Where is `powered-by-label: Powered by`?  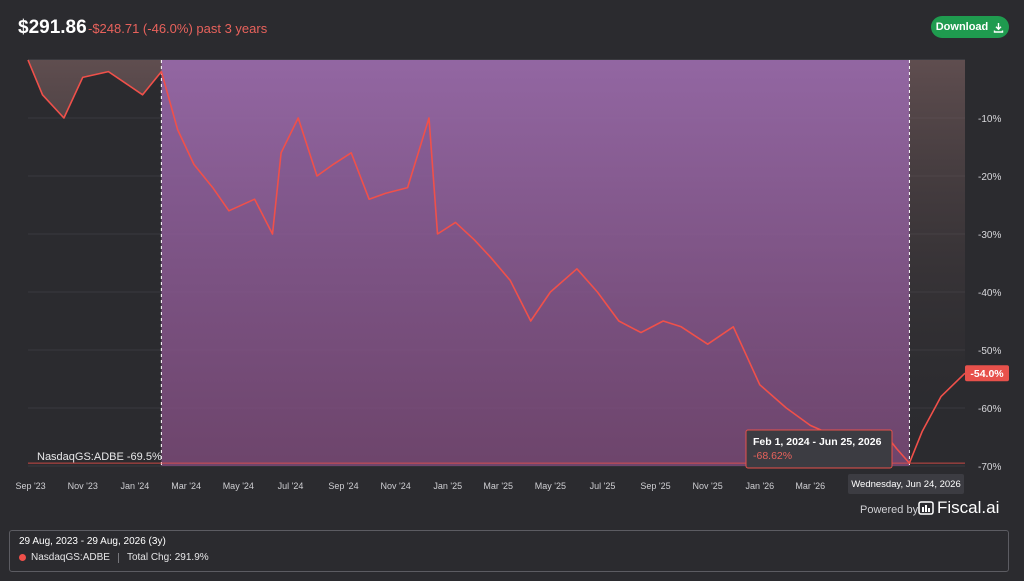 powered-by-label: Powered by is located at coordinates (889, 510).